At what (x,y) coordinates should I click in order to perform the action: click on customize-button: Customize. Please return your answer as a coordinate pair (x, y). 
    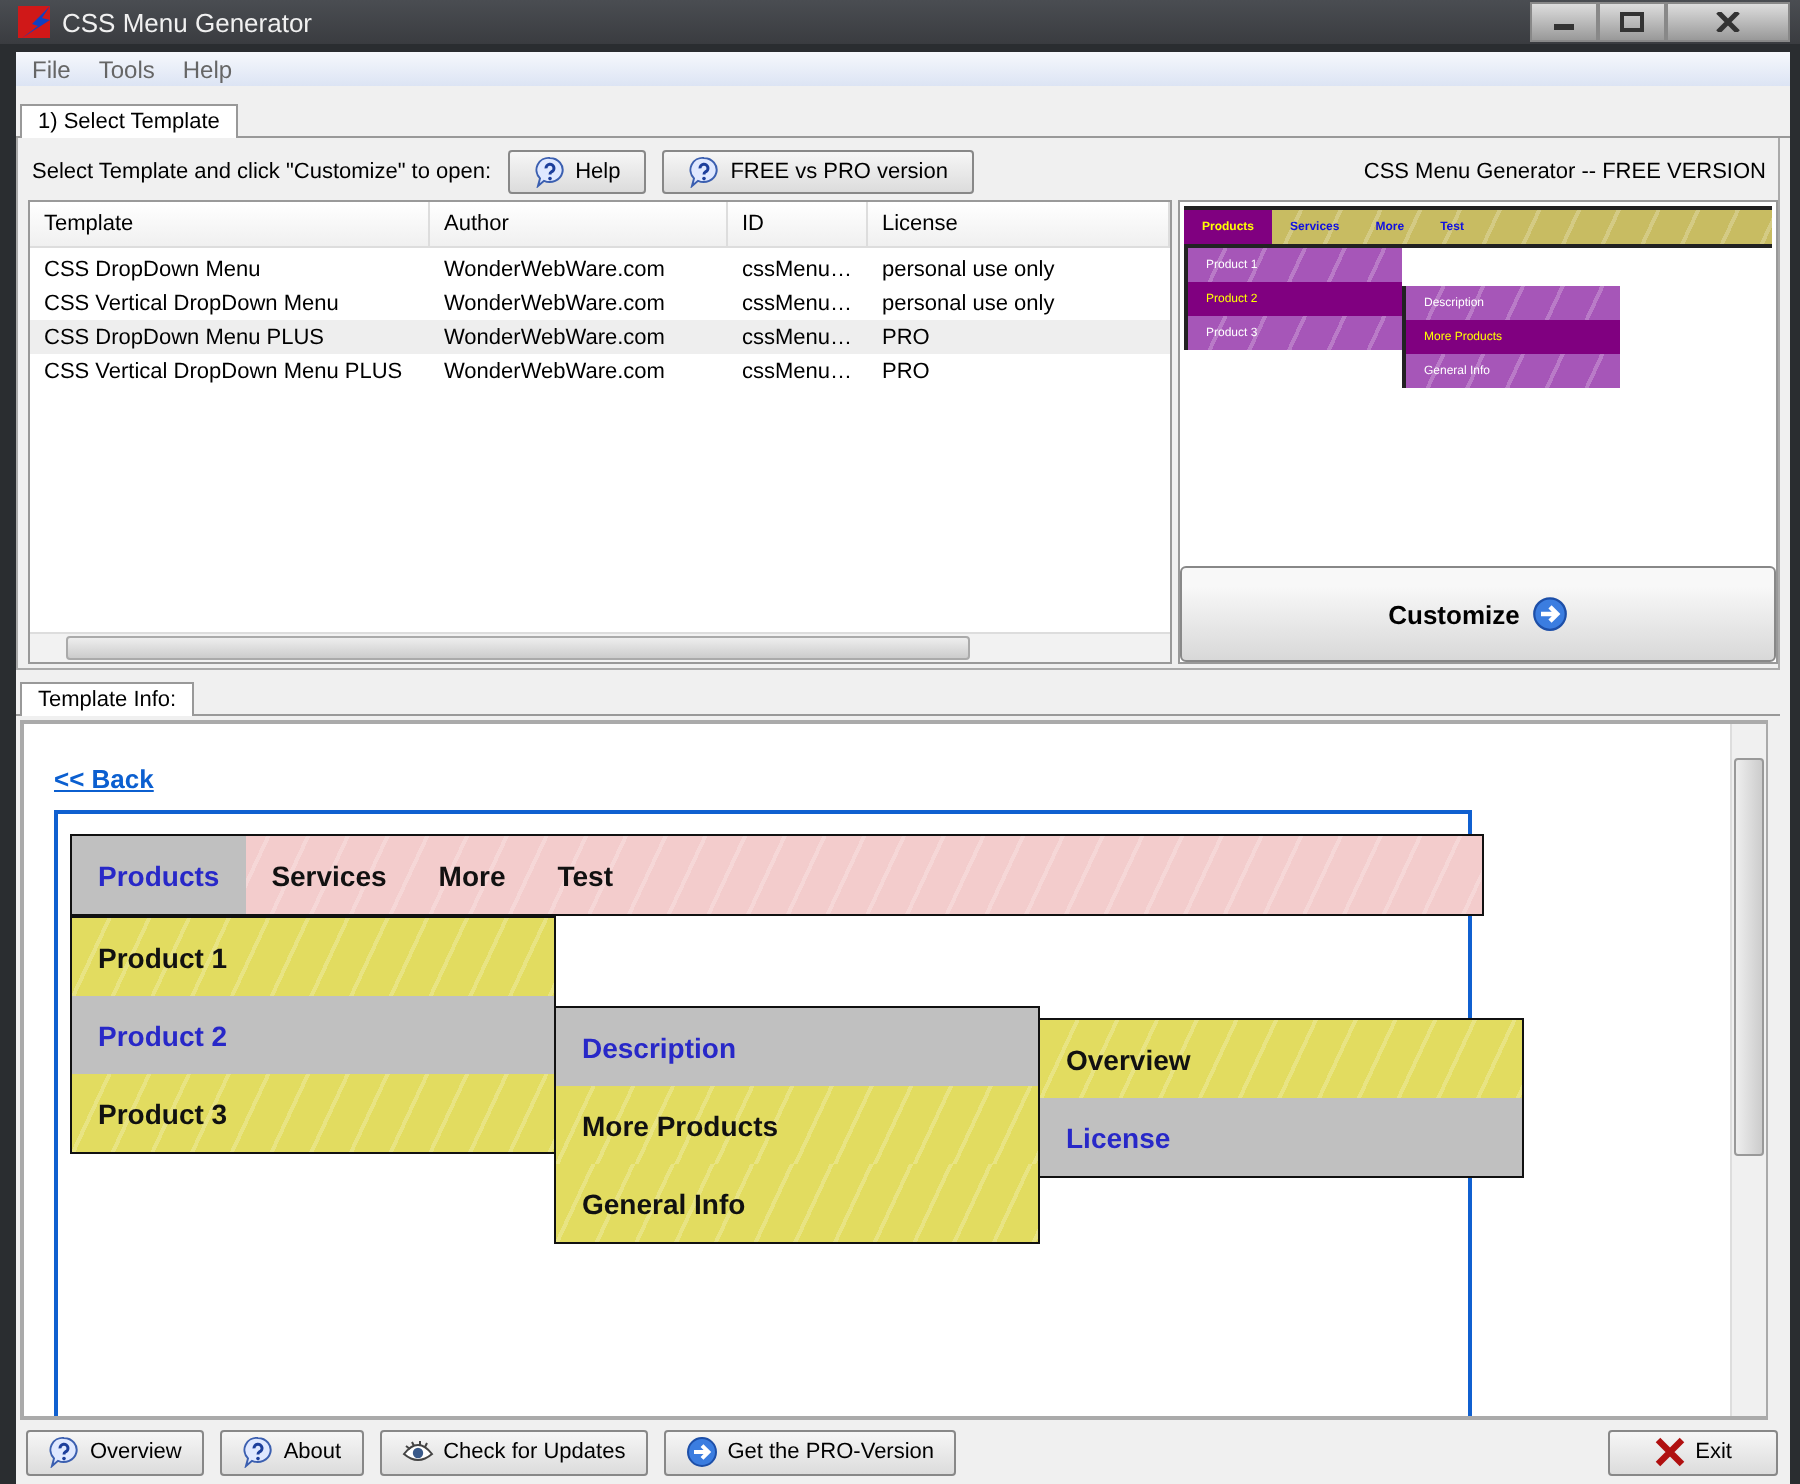
    Looking at the image, I should click on (1478, 614).